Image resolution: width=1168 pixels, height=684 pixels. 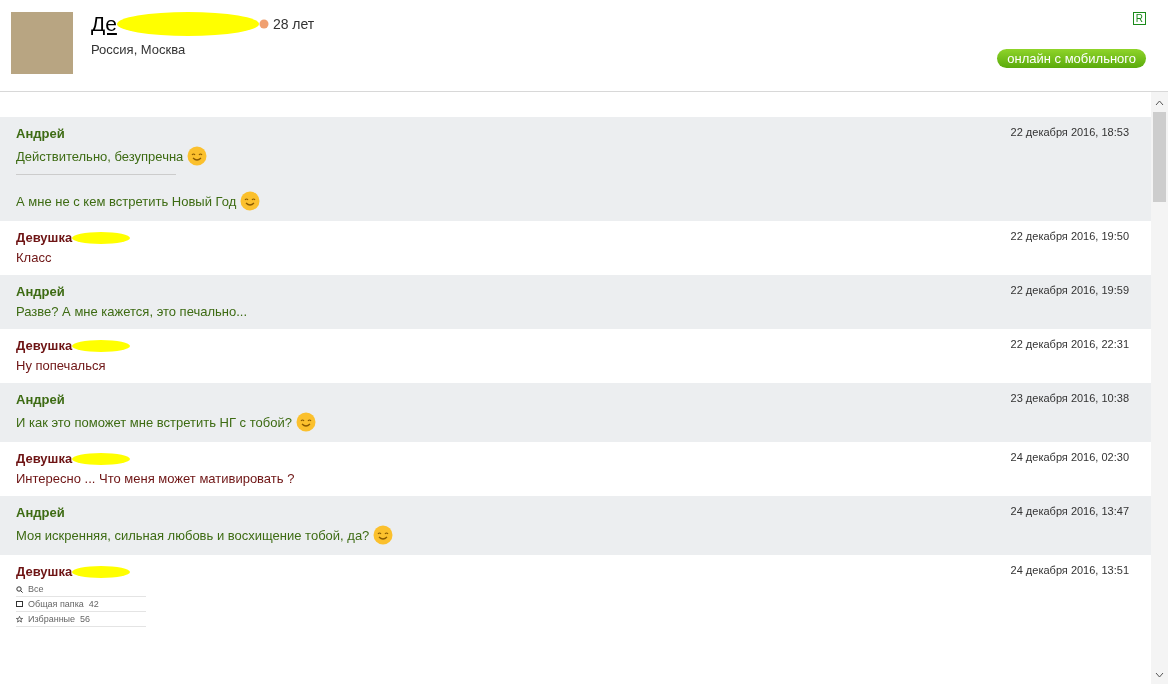 I want to click on online-status-badge: онлайн с мобильного, so click(x=1071, y=58).